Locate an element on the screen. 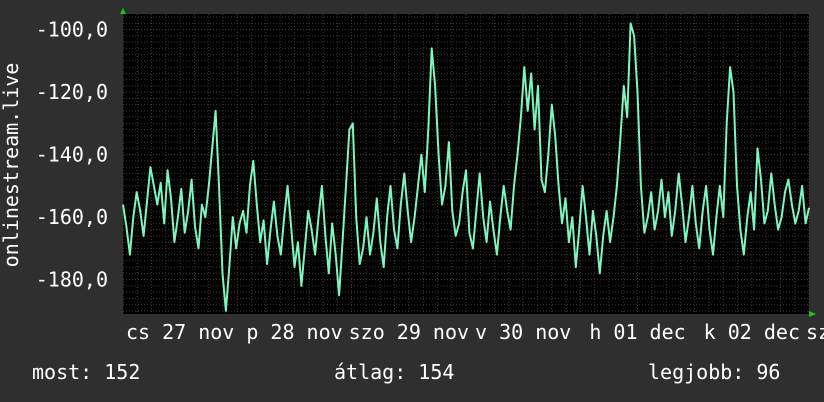 Image resolution: width=824 pixels, height=402 pixels. y-tick-label: -100,0 is located at coordinates (72, 30).